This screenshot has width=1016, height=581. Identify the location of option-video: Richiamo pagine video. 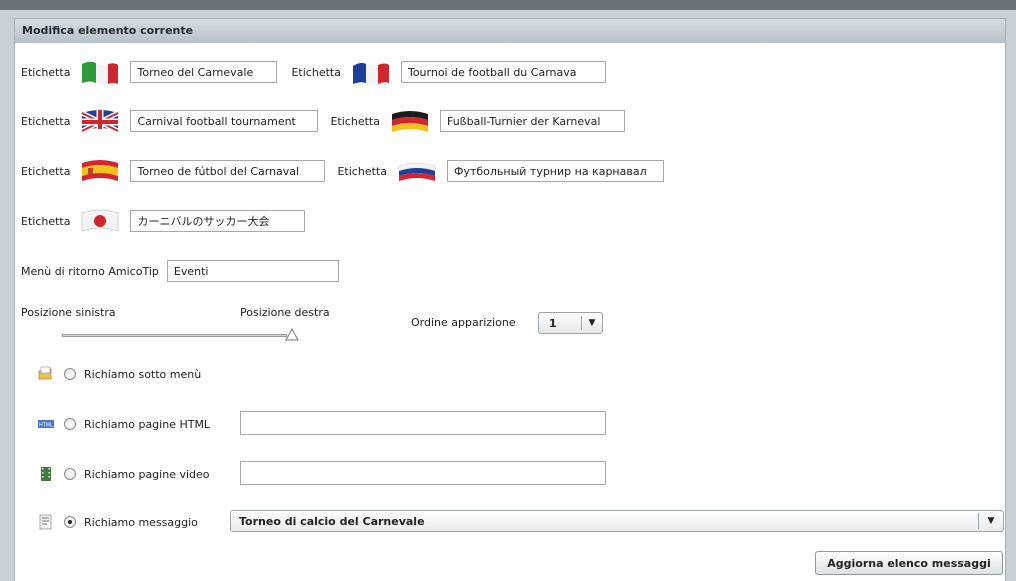
(124, 474).